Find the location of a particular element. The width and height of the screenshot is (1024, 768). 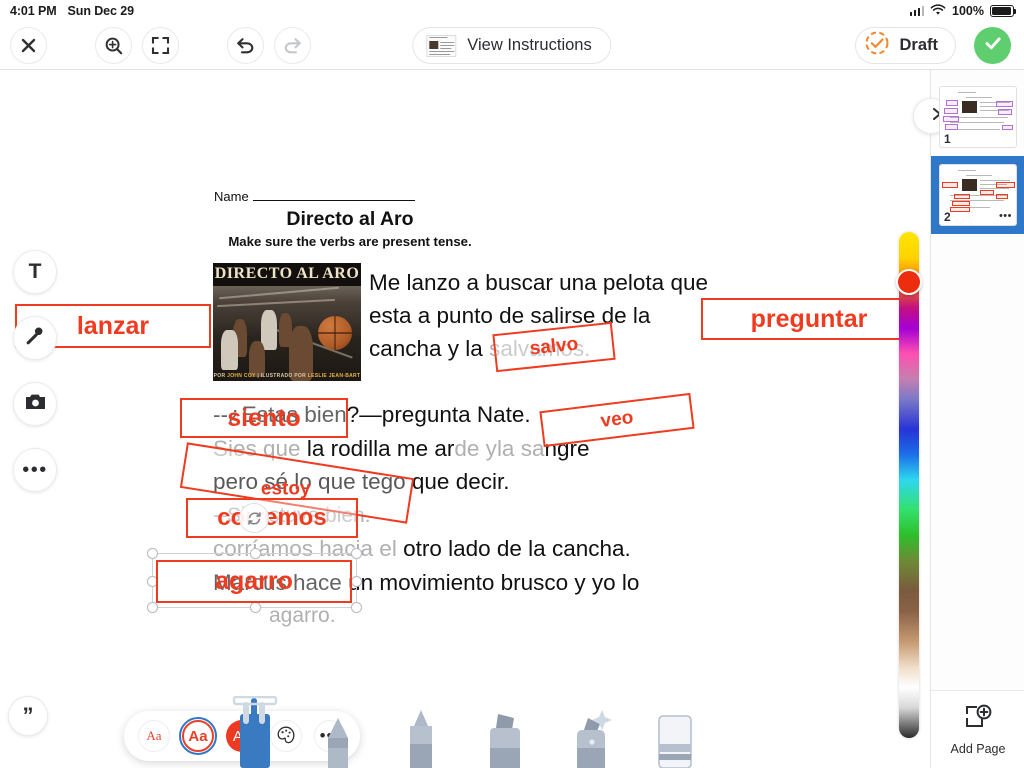

redo-icon is located at coordinates (292, 45).